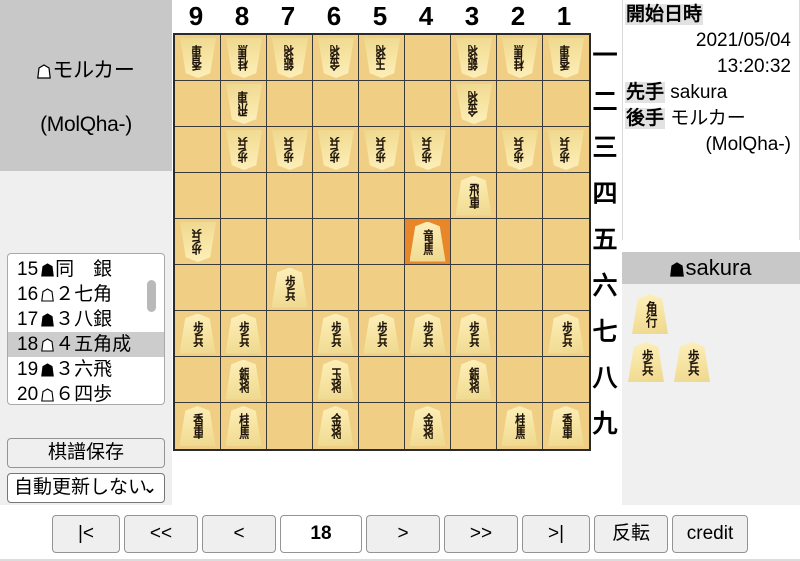 Image resolution: width=800 pixels, height=561 pixels. What do you see at coordinates (336, 58) in the screenshot?
I see `board-square-61: 金将` at bounding box center [336, 58].